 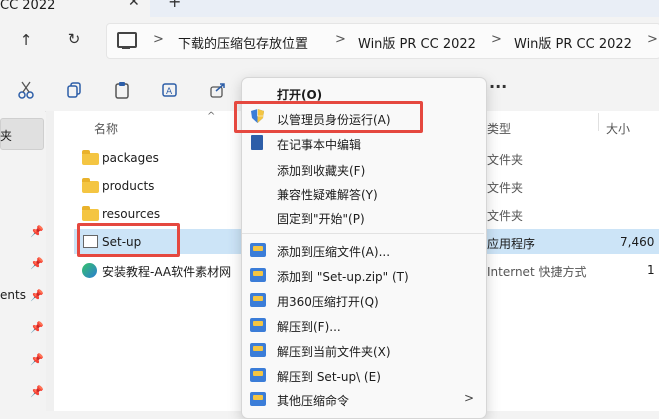 I want to click on file-type: 应用程序, so click(x=511, y=244).